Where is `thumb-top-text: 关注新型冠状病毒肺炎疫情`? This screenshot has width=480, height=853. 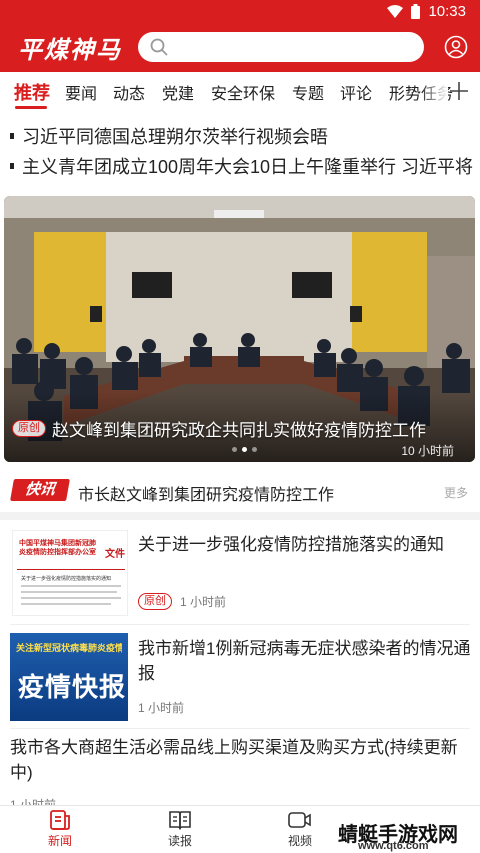 thumb-top-text: 关注新型冠状病毒肺炎疫情 is located at coordinates (69, 648).